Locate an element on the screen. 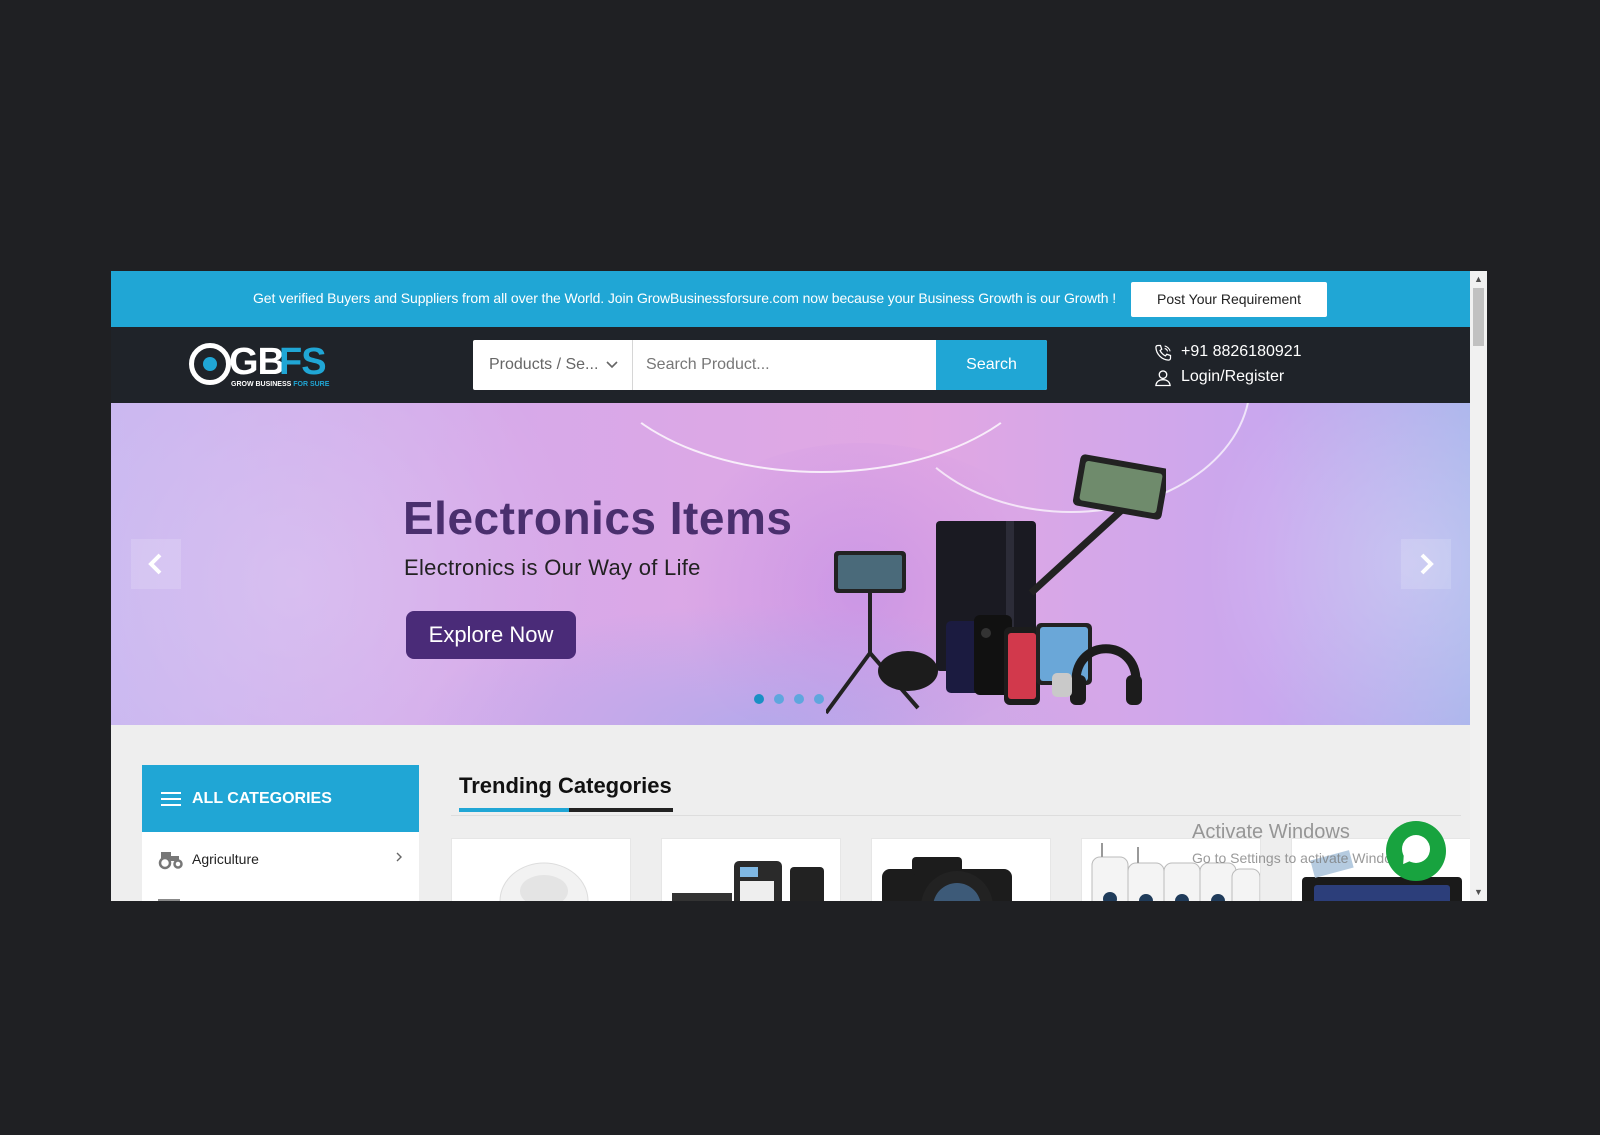  carousel-prev-button is located at coordinates (156, 564).